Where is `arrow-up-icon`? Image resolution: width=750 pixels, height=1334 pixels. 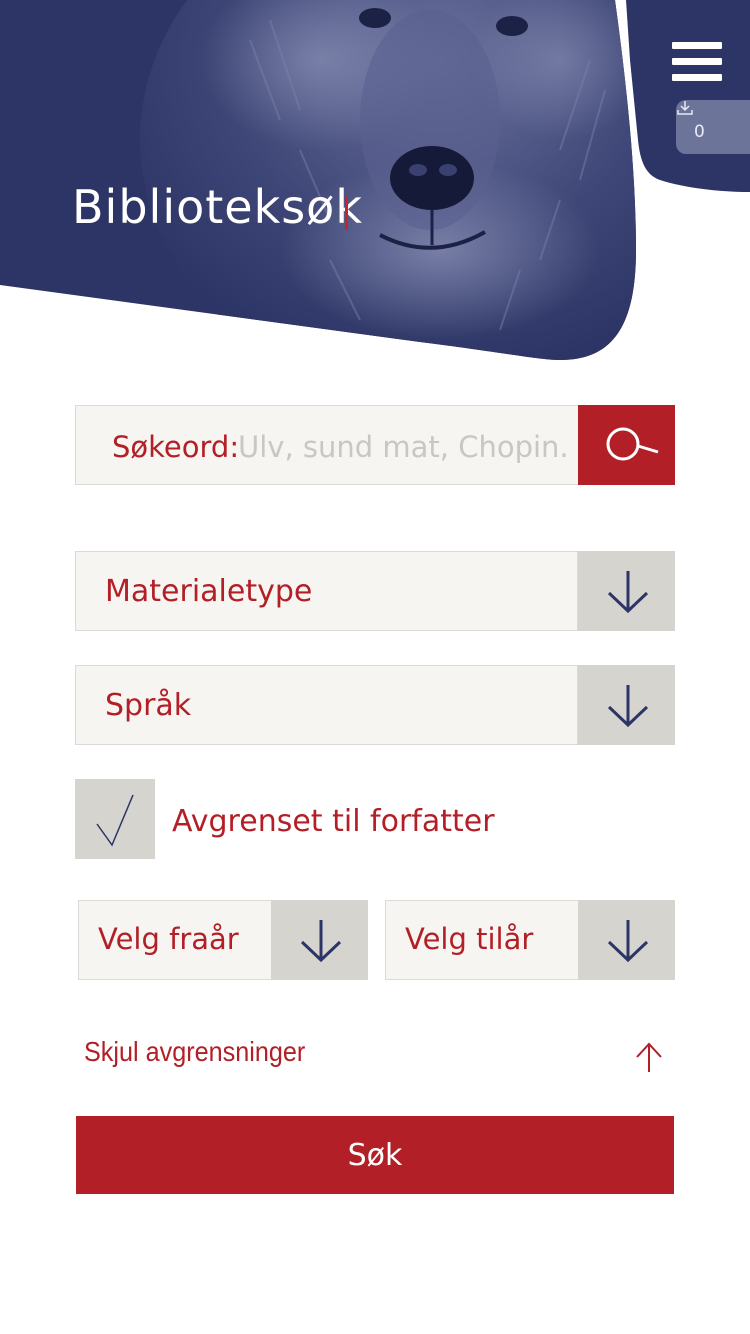 arrow-up-icon is located at coordinates (649, 1057).